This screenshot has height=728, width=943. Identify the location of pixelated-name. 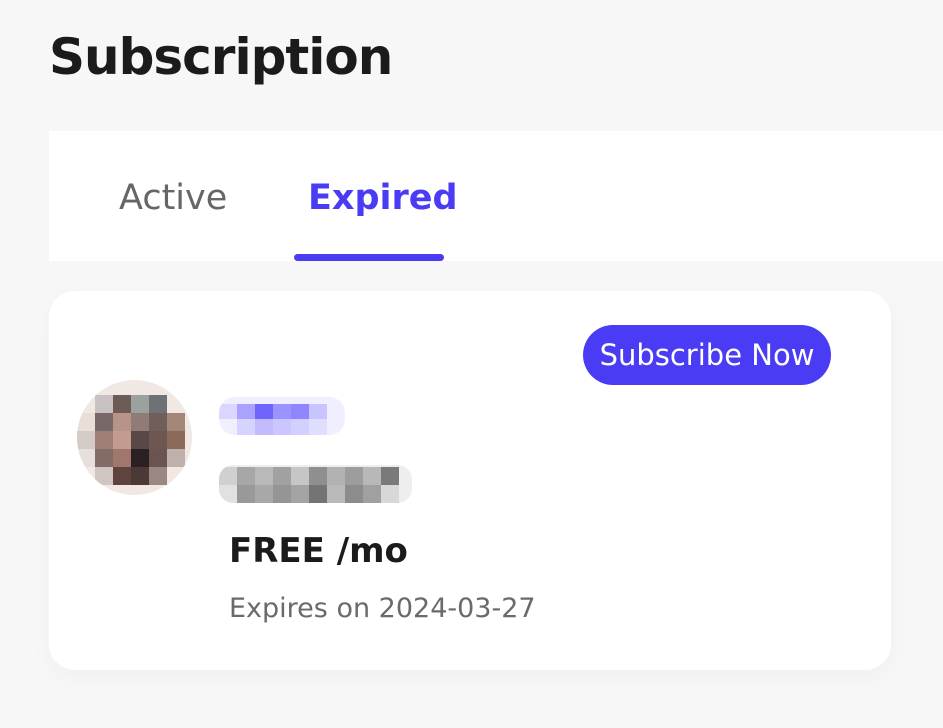
(282, 416).